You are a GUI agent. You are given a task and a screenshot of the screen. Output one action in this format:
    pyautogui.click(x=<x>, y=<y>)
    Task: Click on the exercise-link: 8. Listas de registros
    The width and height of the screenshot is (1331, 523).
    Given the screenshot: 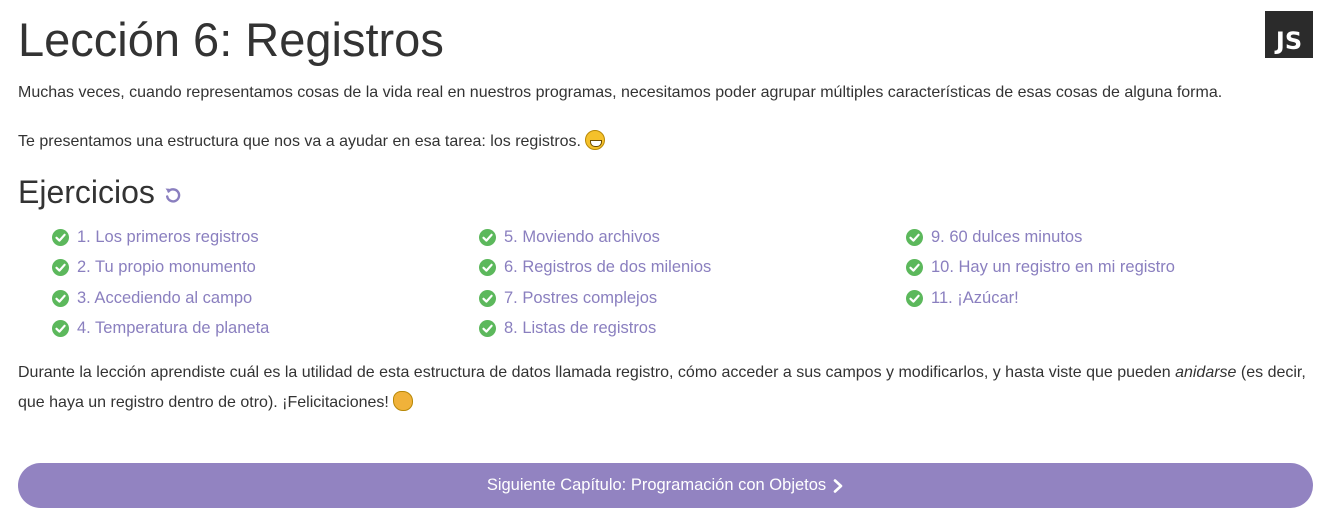 What is the action you would take?
    pyautogui.click(x=580, y=328)
    